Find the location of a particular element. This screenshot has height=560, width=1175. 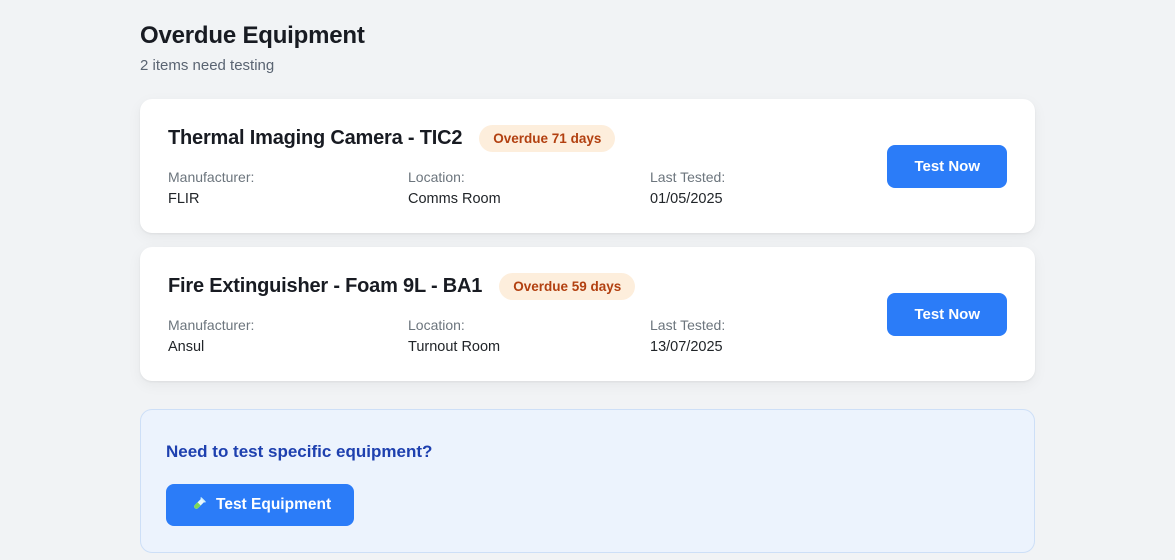

last-tested-value: 13/07/2025 is located at coordinates (686, 347).